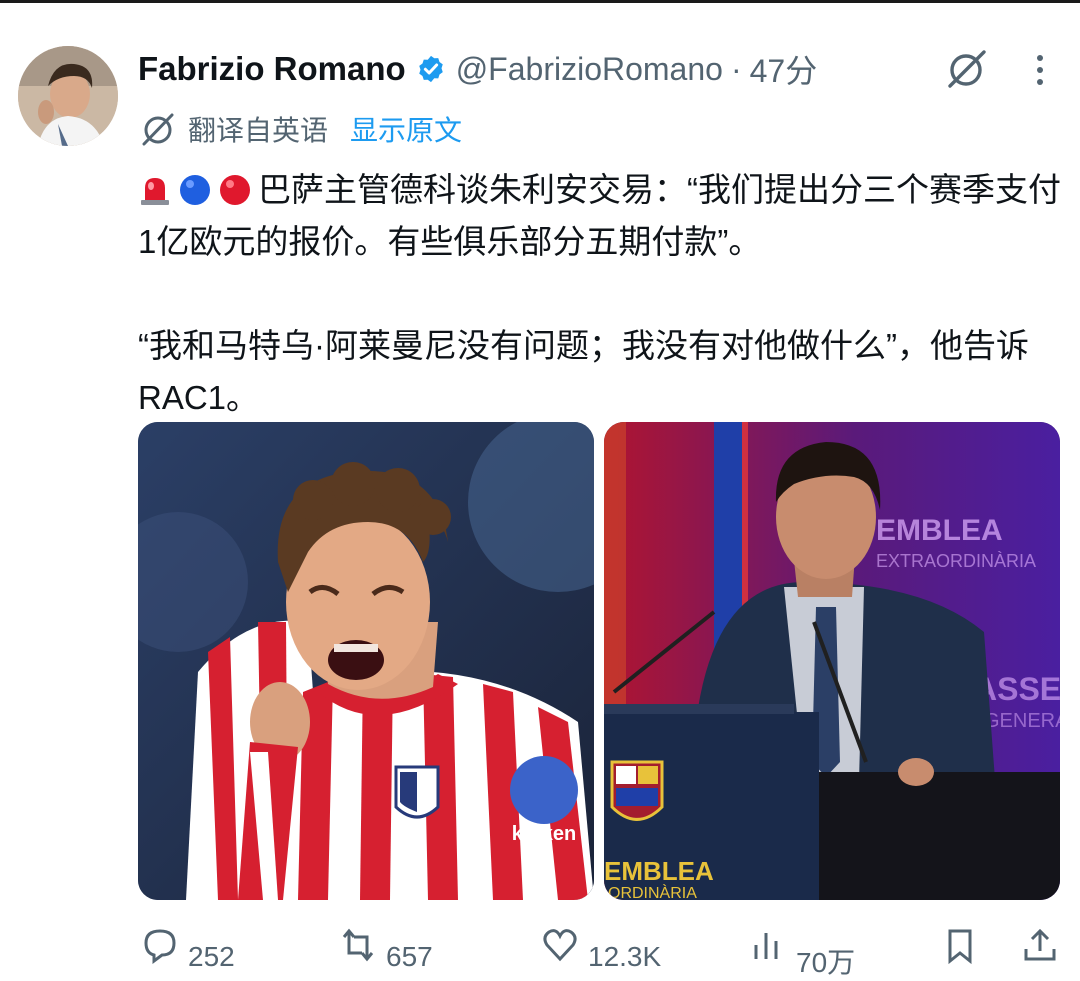  I want to click on tweet-actions: 252 657 12.3K 70万, so click(540, 951).